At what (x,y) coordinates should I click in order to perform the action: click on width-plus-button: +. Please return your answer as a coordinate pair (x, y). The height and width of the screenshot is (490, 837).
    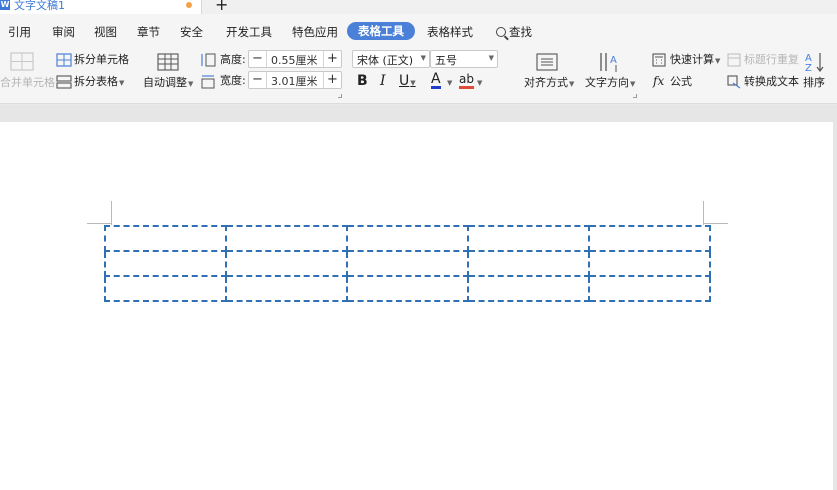
    Looking at the image, I should click on (332, 80).